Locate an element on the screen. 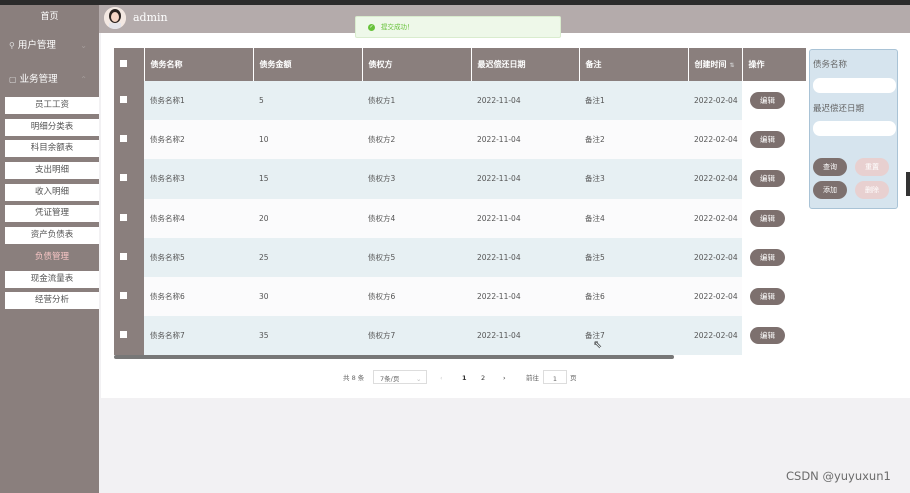 This screenshot has width=910, height=493. sidebar-item-debt: 负债管理 is located at coordinates (52, 257).